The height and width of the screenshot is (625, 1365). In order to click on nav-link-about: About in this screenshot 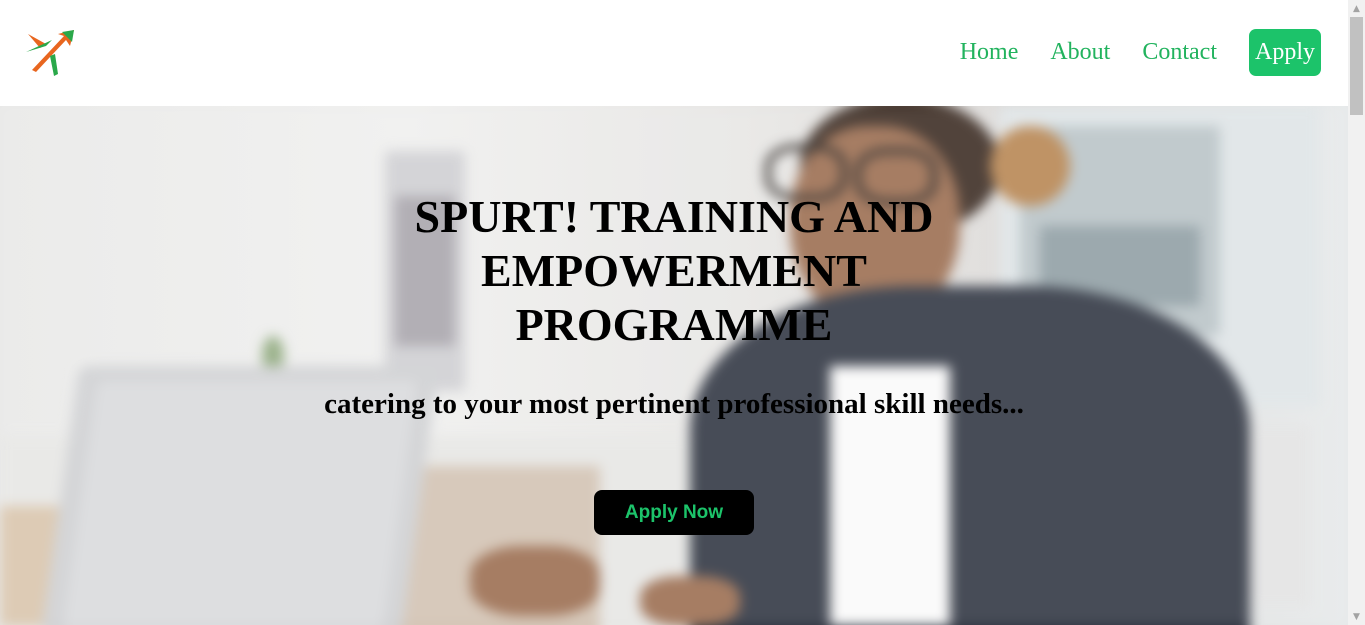, I will do `click(1080, 52)`.